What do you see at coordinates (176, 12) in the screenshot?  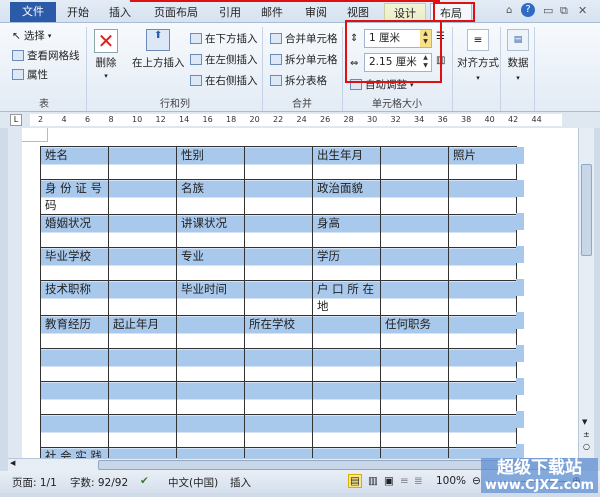 I see `tab-page-layout: 页面布局` at bounding box center [176, 12].